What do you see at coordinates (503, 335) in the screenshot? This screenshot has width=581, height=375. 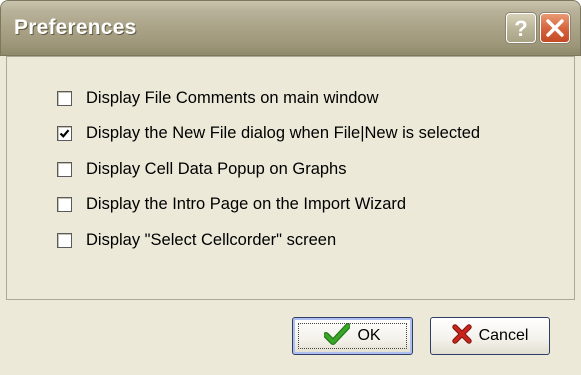 I see `cancel-button-label: Cancel` at bounding box center [503, 335].